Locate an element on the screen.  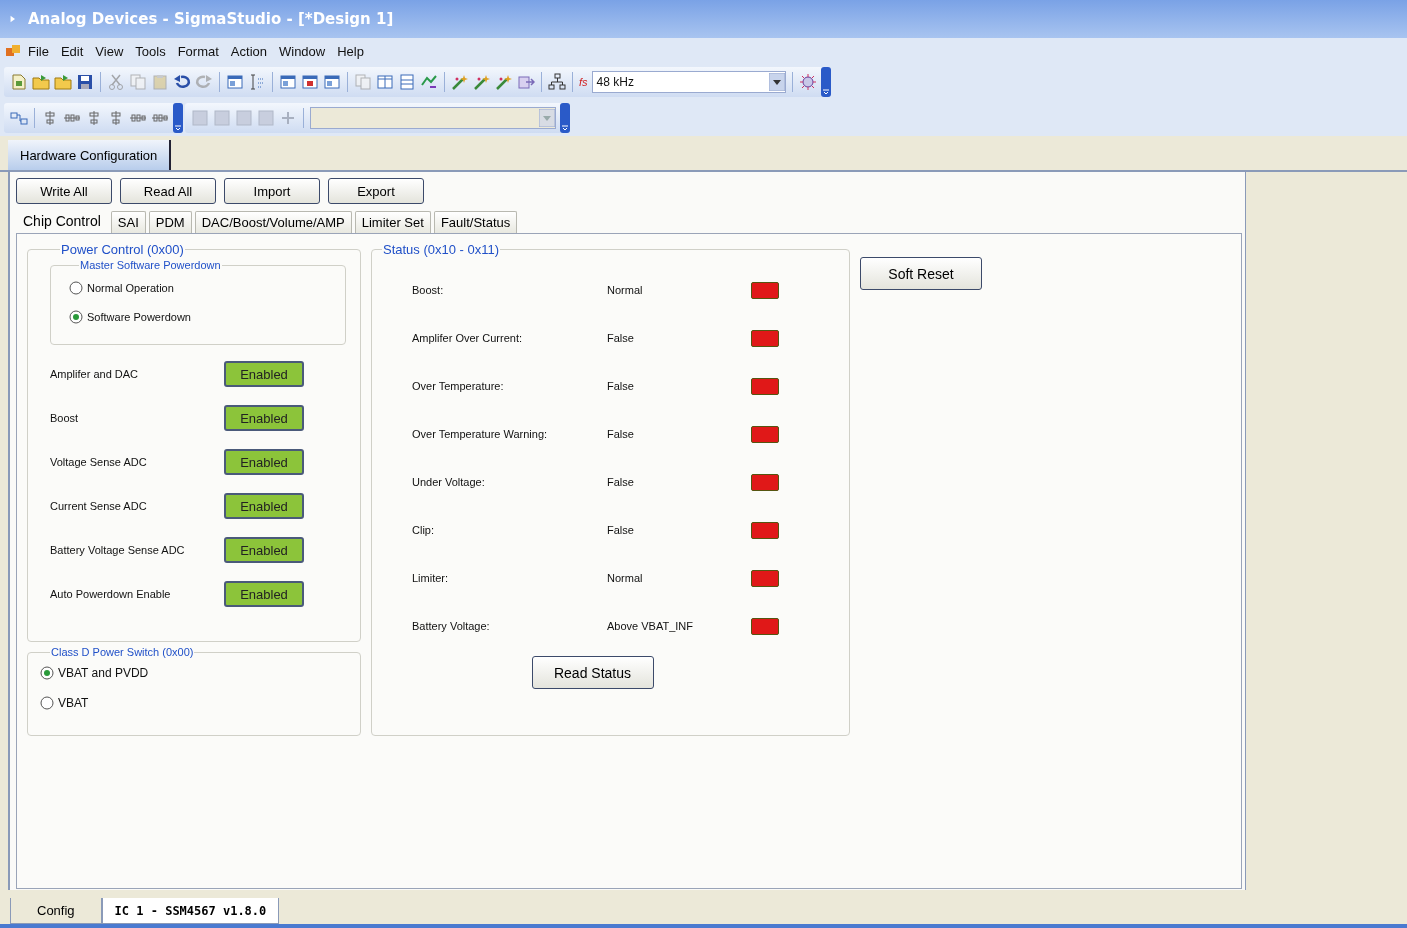
status-label: Boost: is located at coordinates (428, 290).